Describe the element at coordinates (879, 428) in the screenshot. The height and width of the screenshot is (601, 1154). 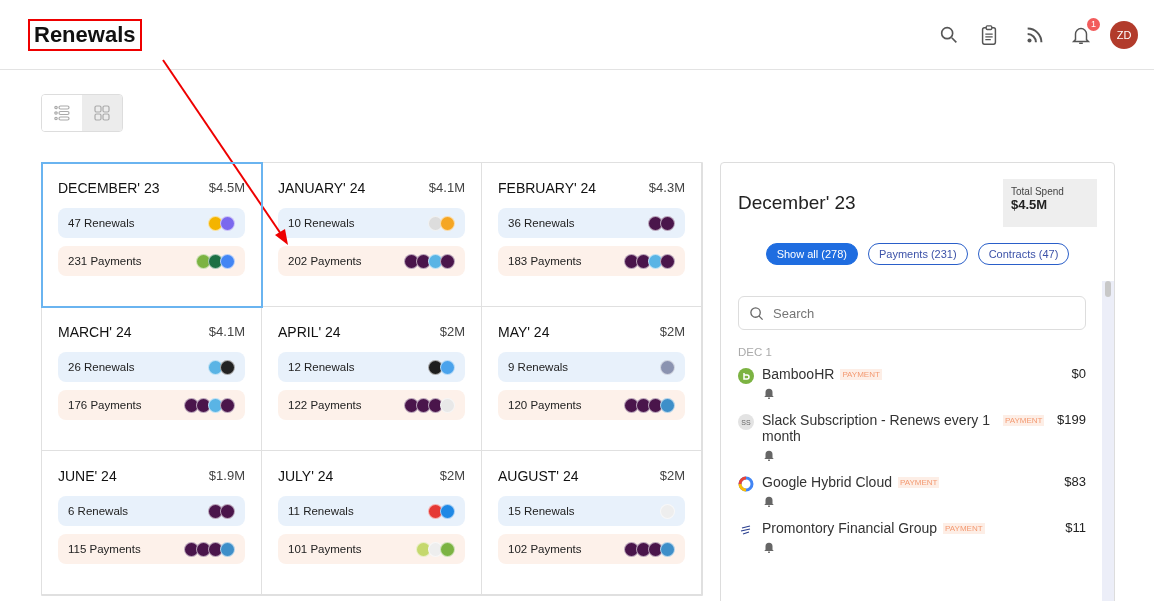
I see `item-name: Slack Subscription - Renews every 1 month` at that location.